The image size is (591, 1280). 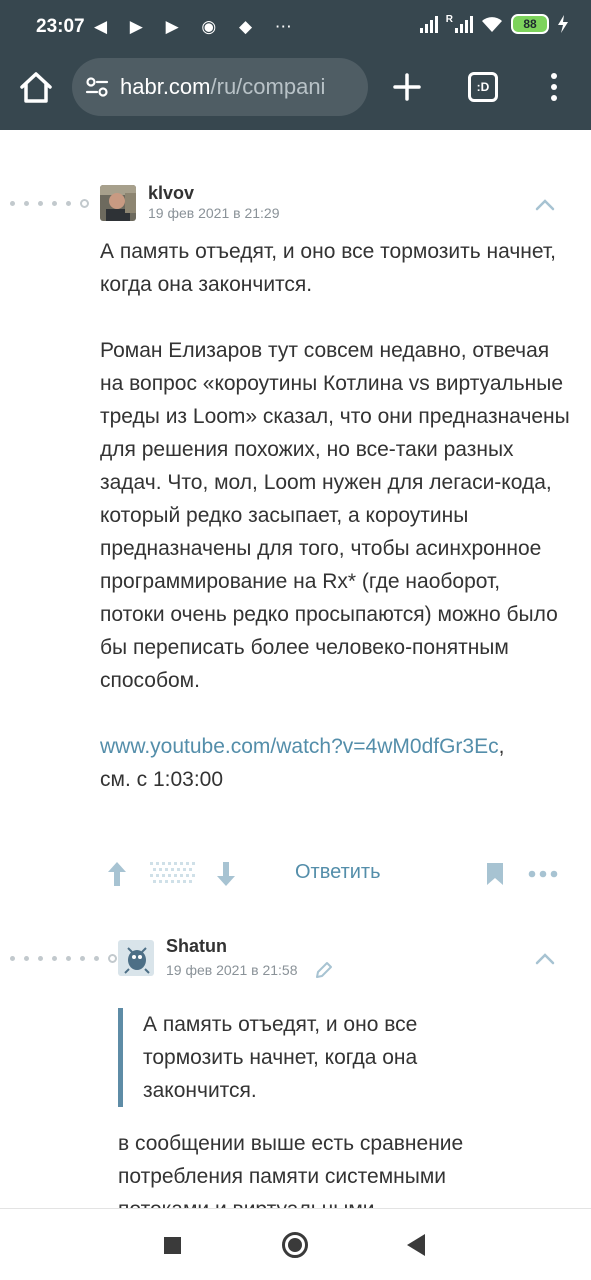 I want to click on wifi-icon, so click(x=492, y=24).